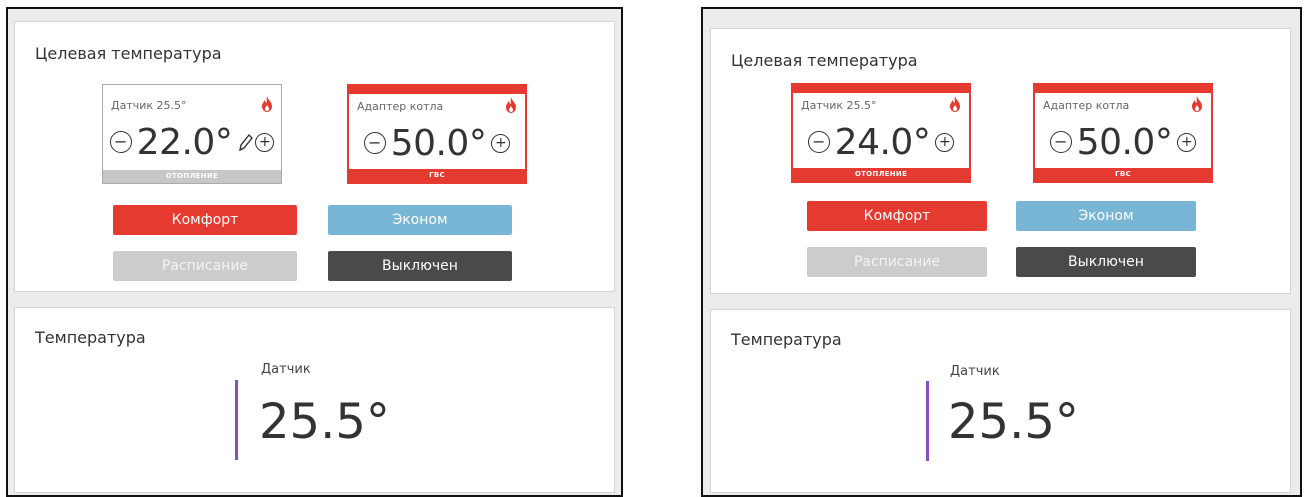 The width and height of the screenshot is (1308, 497). I want to click on edit-pencil-icon, so click(245, 142).